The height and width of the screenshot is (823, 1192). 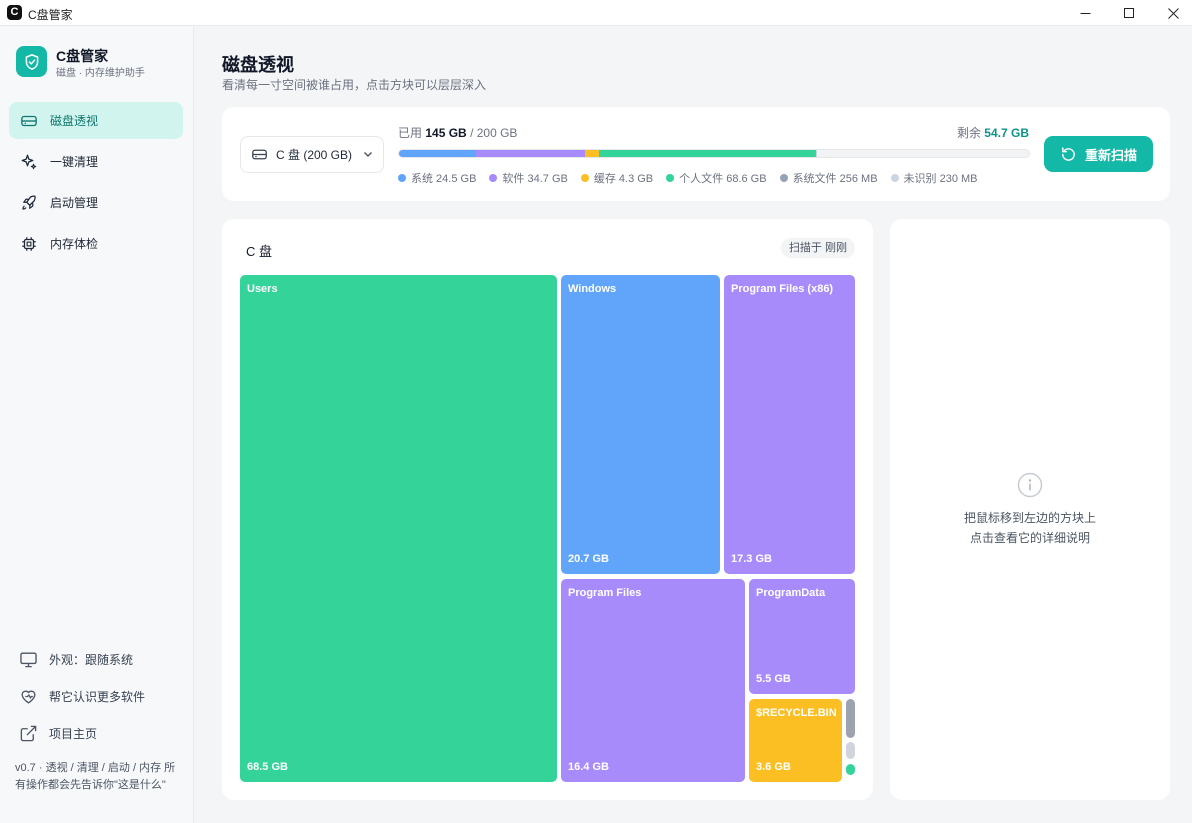 What do you see at coordinates (368, 154) in the screenshot?
I see `chevron-down-icon` at bounding box center [368, 154].